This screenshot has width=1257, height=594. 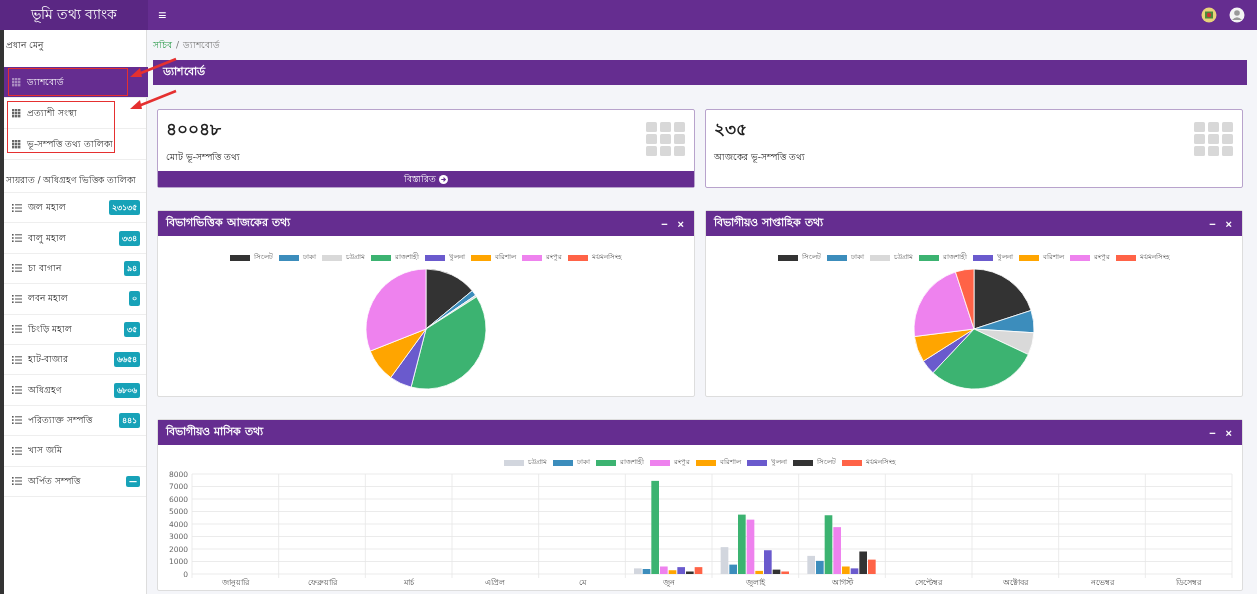 I want to click on sidebar-item: অর্পিত সম্পত্তি —, so click(x=75, y=481).